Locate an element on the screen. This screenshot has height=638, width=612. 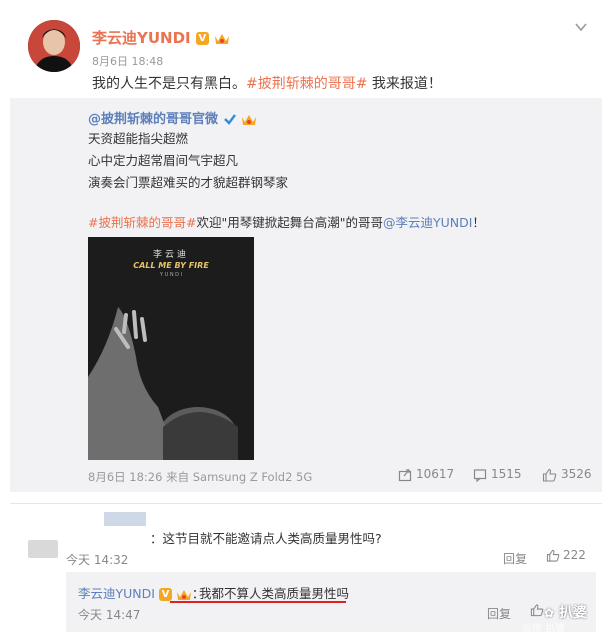
comment-like-button: 222 is located at coordinates (566, 555).